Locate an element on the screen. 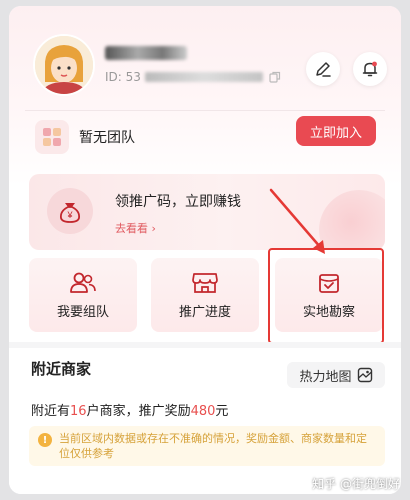  edit-pen-icon is located at coordinates (323, 69).